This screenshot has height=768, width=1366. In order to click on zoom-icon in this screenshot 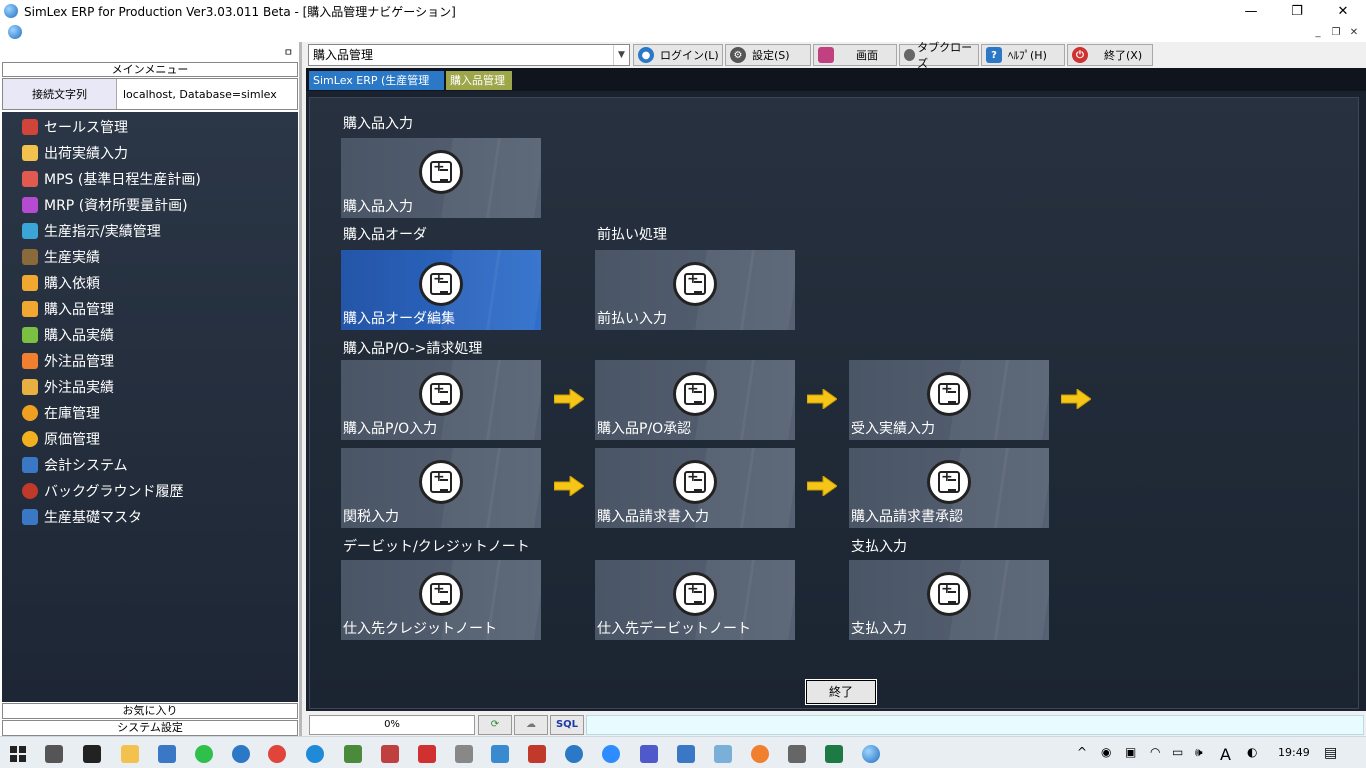, I will do `click(611, 754)`.